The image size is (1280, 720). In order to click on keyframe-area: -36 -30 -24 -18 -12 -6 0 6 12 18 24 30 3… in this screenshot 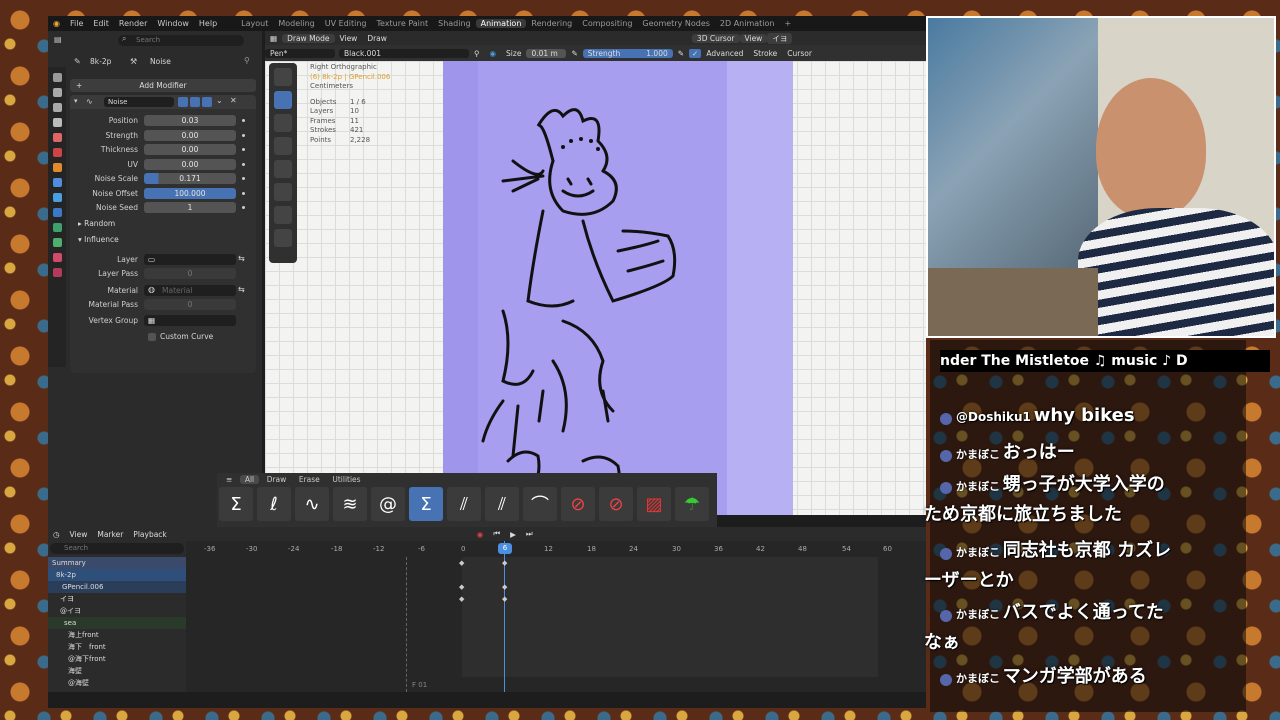, I will do `click(556, 616)`.